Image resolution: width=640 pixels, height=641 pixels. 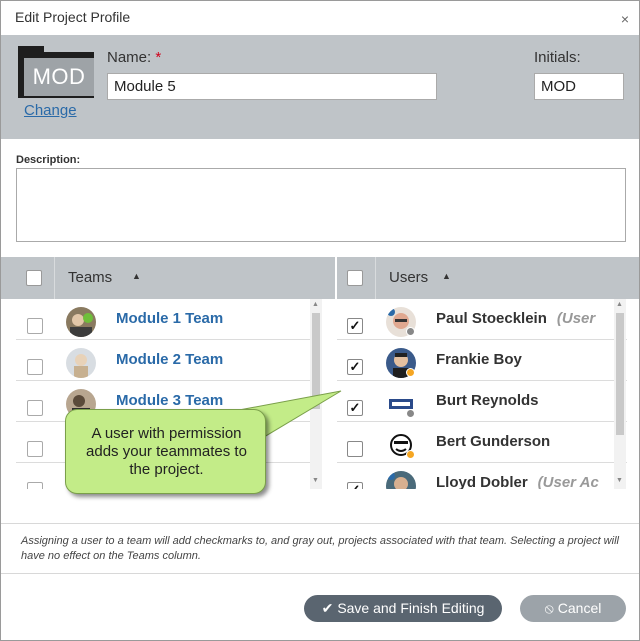 What do you see at coordinates (282, 418) in the screenshot?
I see `callout-pointer` at bounding box center [282, 418].